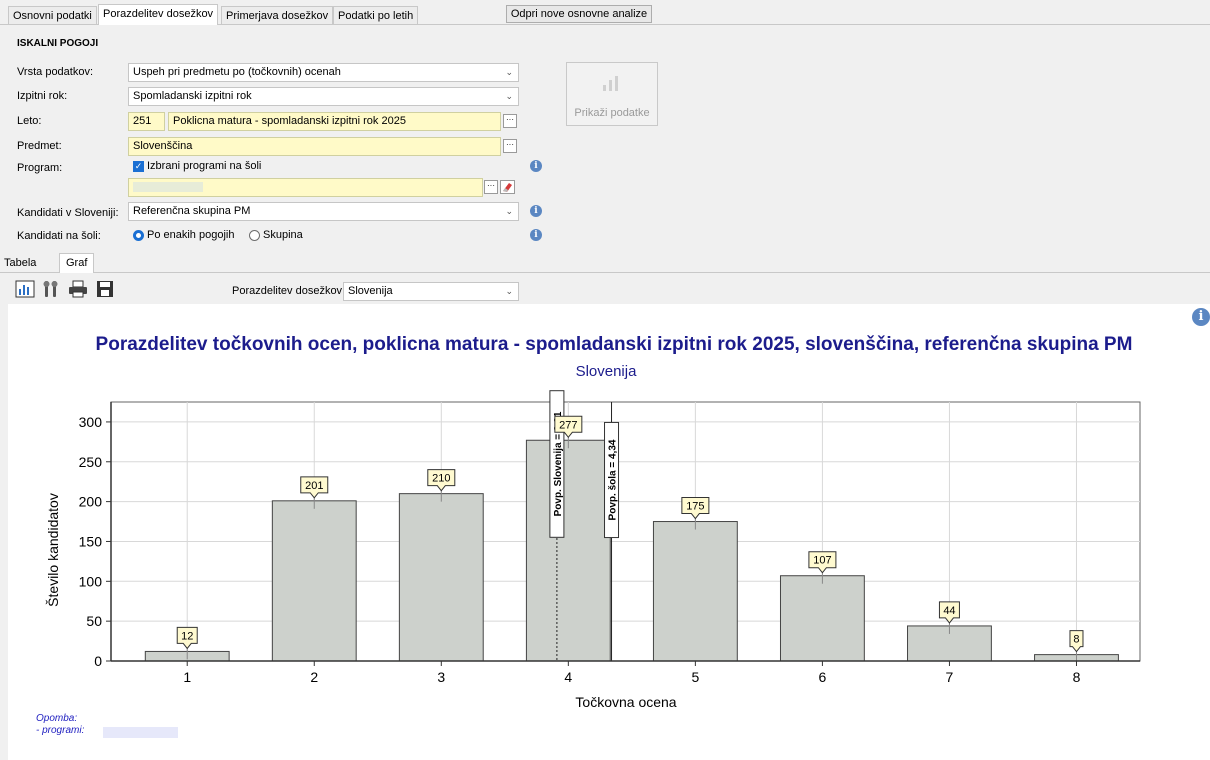 This screenshot has height=760, width=1210. I want to click on chart-type-icon, so click(25, 289).